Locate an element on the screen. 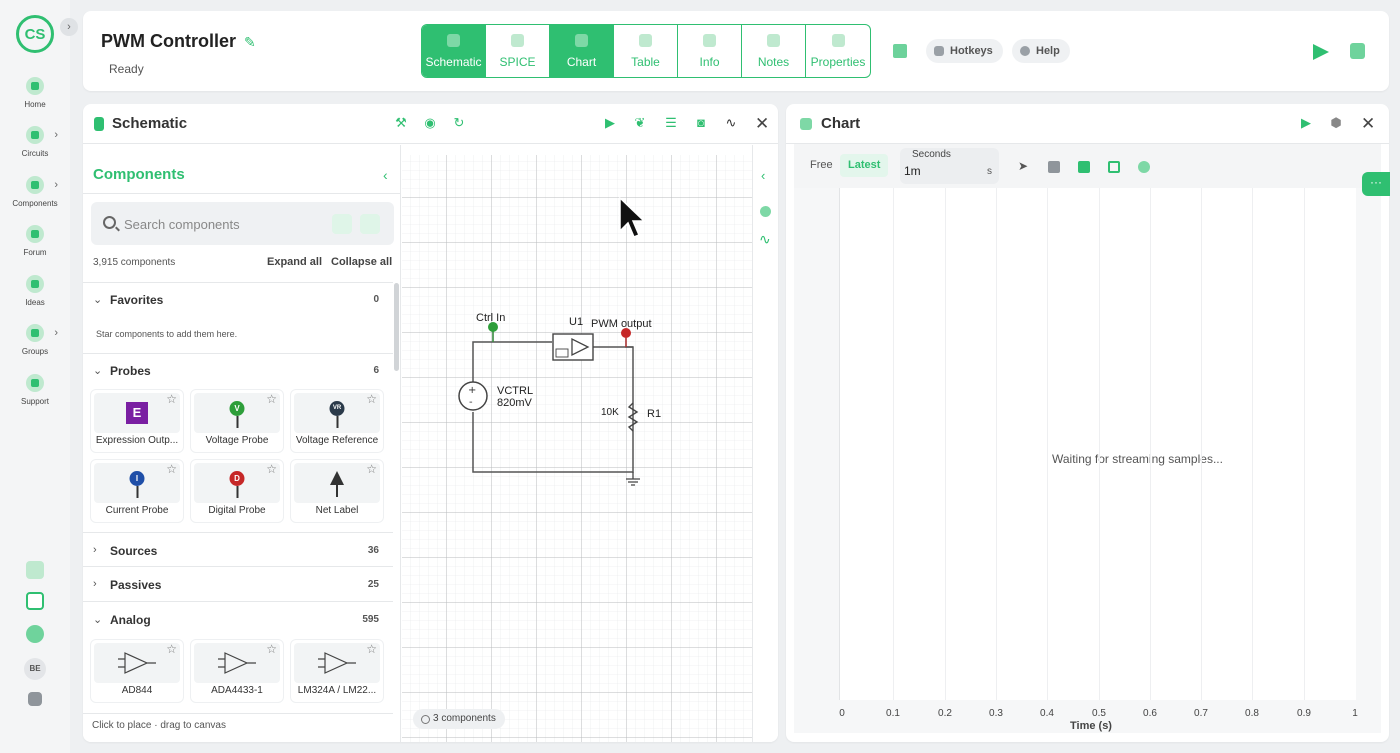 Image resolution: width=1400 pixels, height=753 pixels. component-card-net-label: ☆ Net Label is located at coordinates (337, 491).